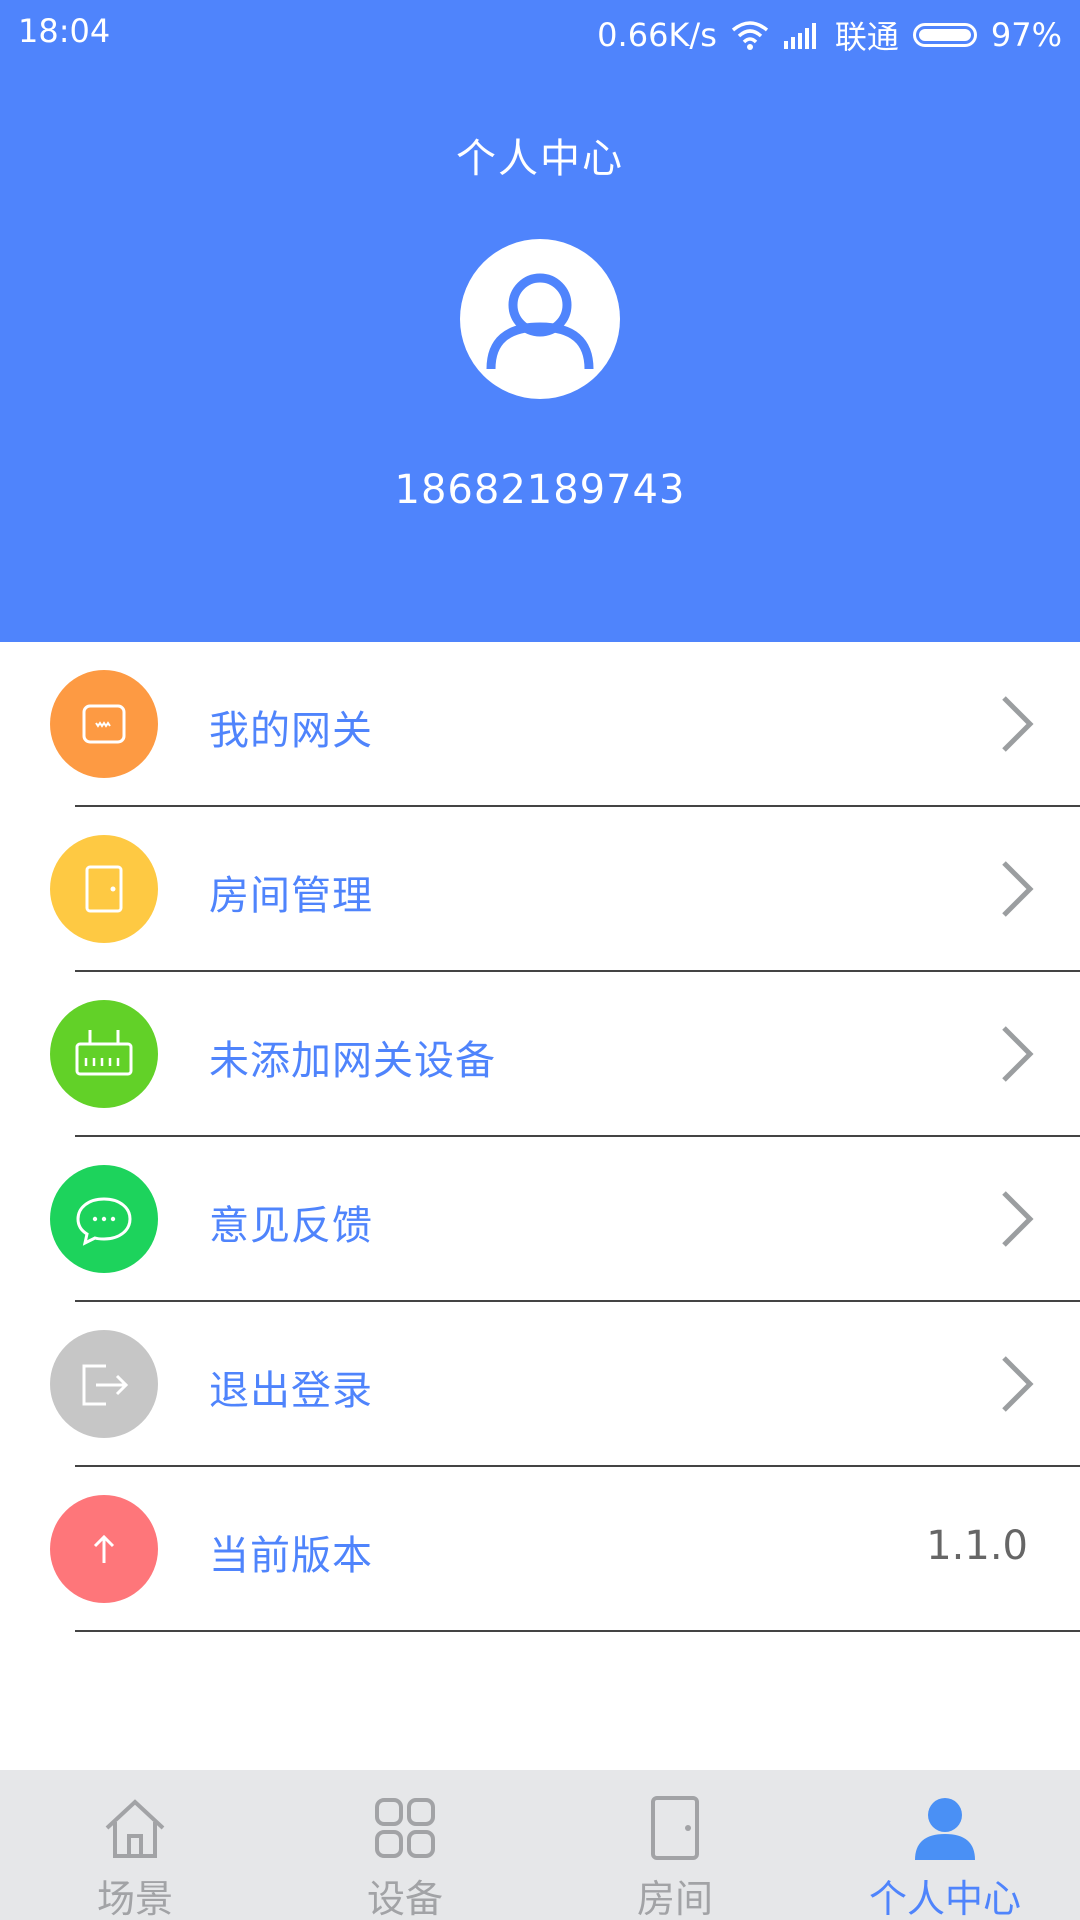 This screenshot has height=1920, width=1080. I want to click on tab-label: 设备, so click(404, 1898).